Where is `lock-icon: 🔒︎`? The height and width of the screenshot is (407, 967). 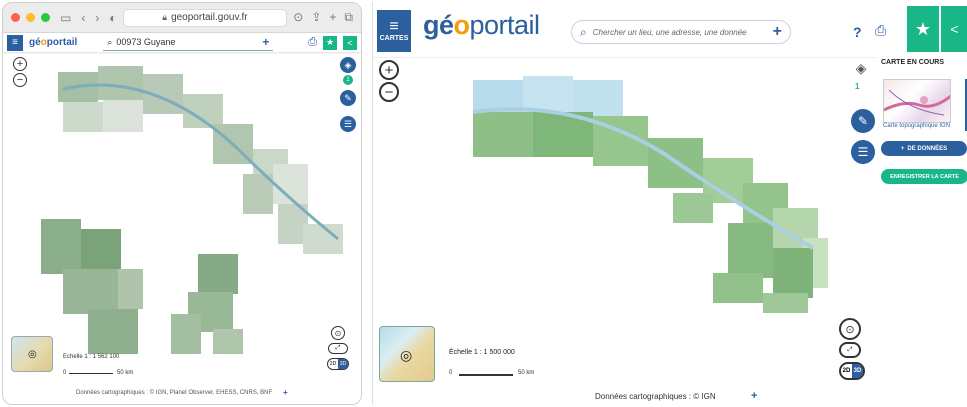
lock-icon: 🔒︎ is located at coordinates (165, 17).